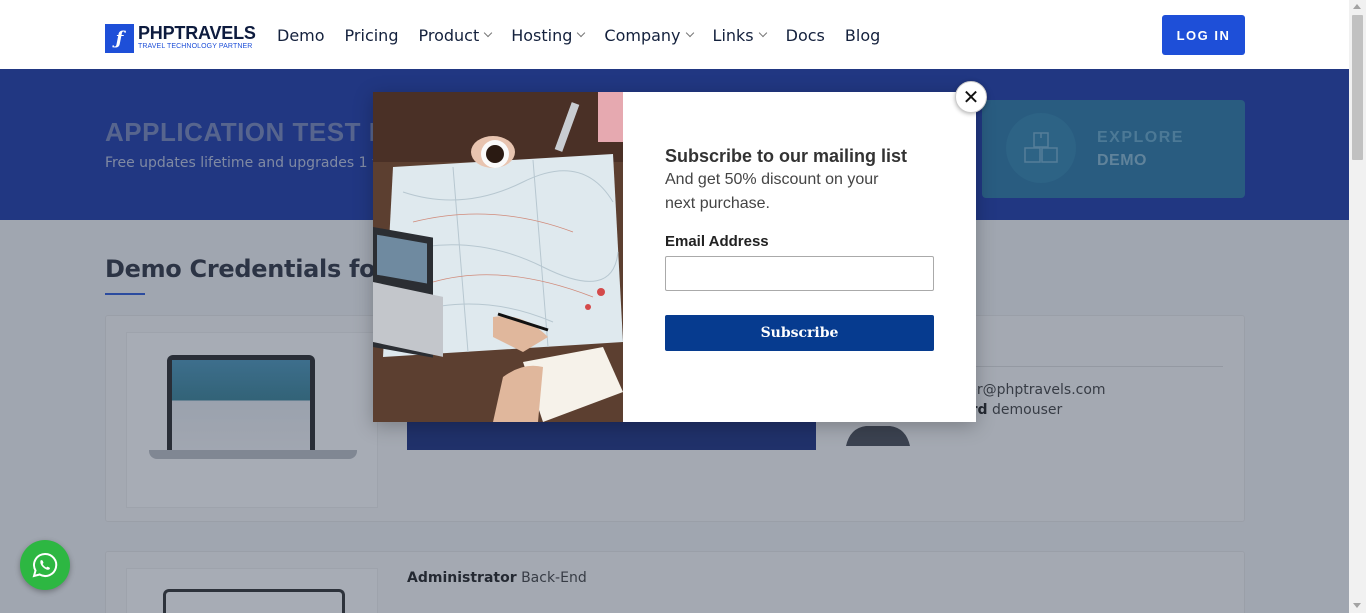  Describe the element at coordinates (717, 241) in the screenshot. I see `email-label: Email Address` at that location.